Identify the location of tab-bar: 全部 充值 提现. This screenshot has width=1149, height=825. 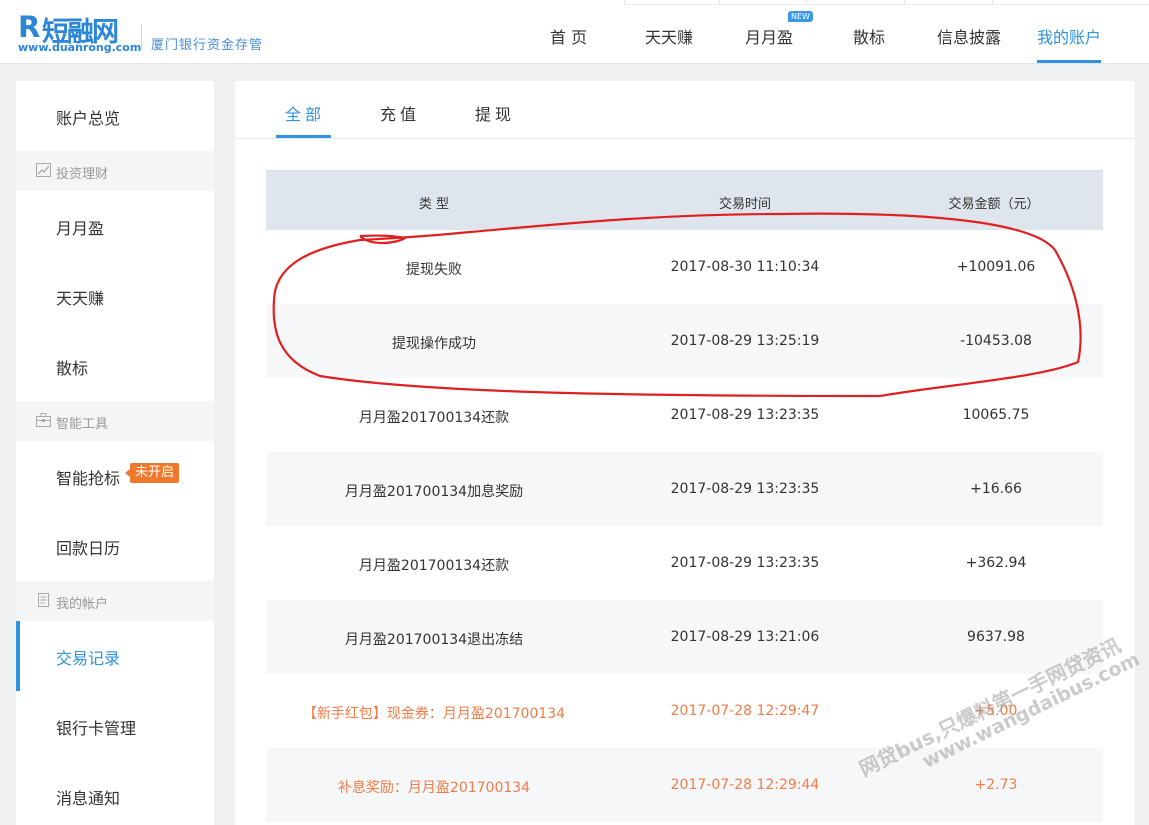
(685, 110).